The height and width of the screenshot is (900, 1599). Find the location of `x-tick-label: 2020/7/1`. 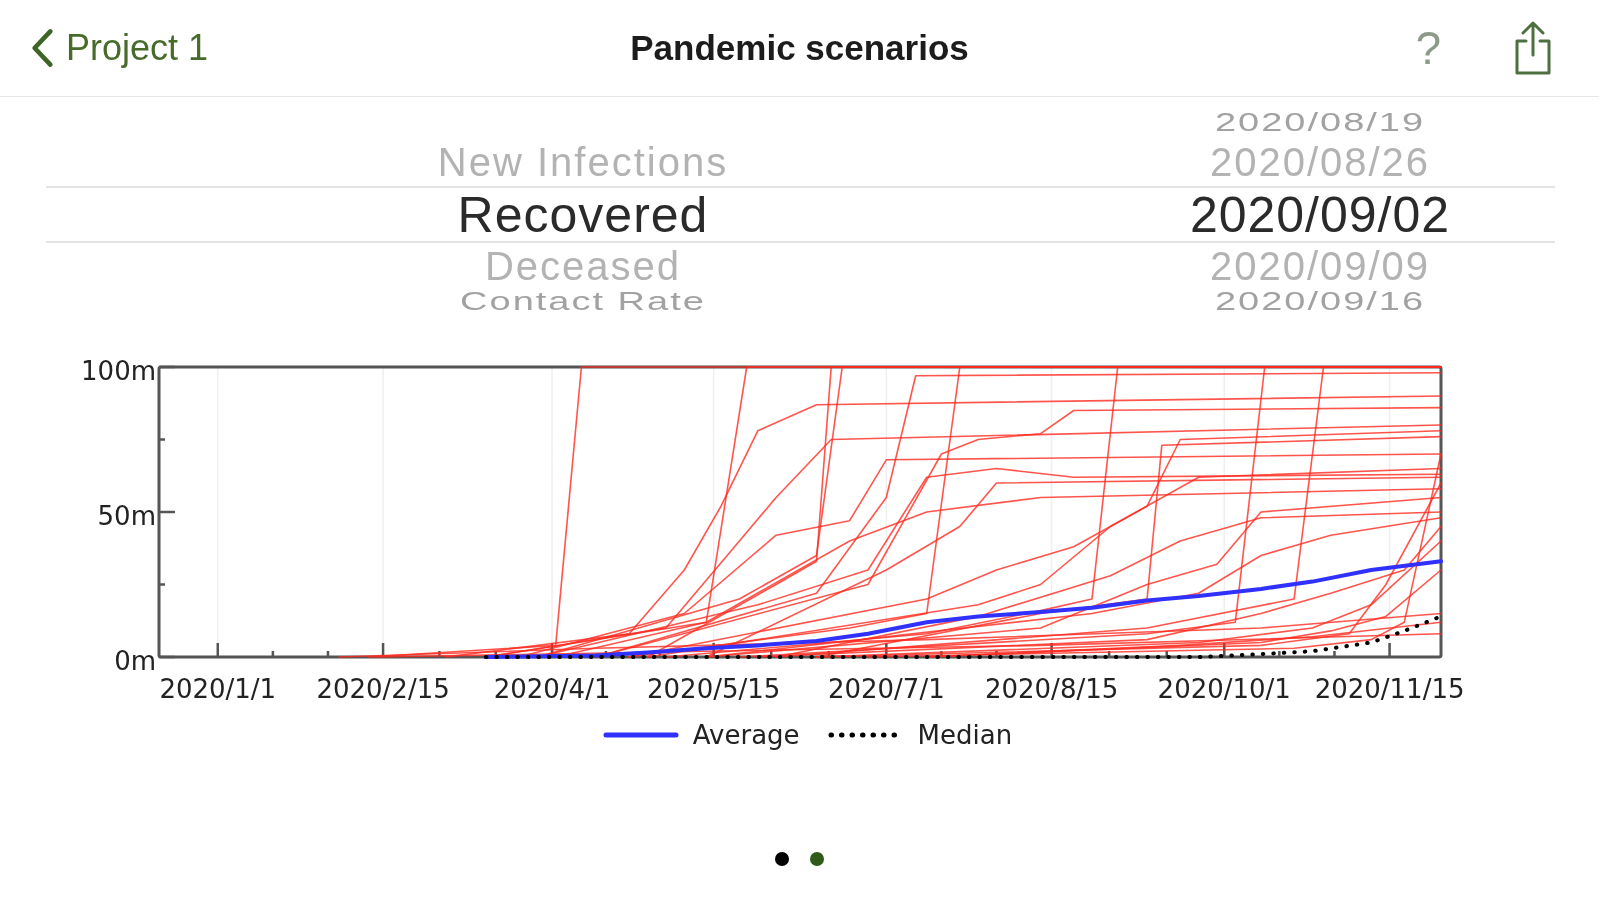

x-tick-label: 2020/7/1 is located at coordinates (886, 689).